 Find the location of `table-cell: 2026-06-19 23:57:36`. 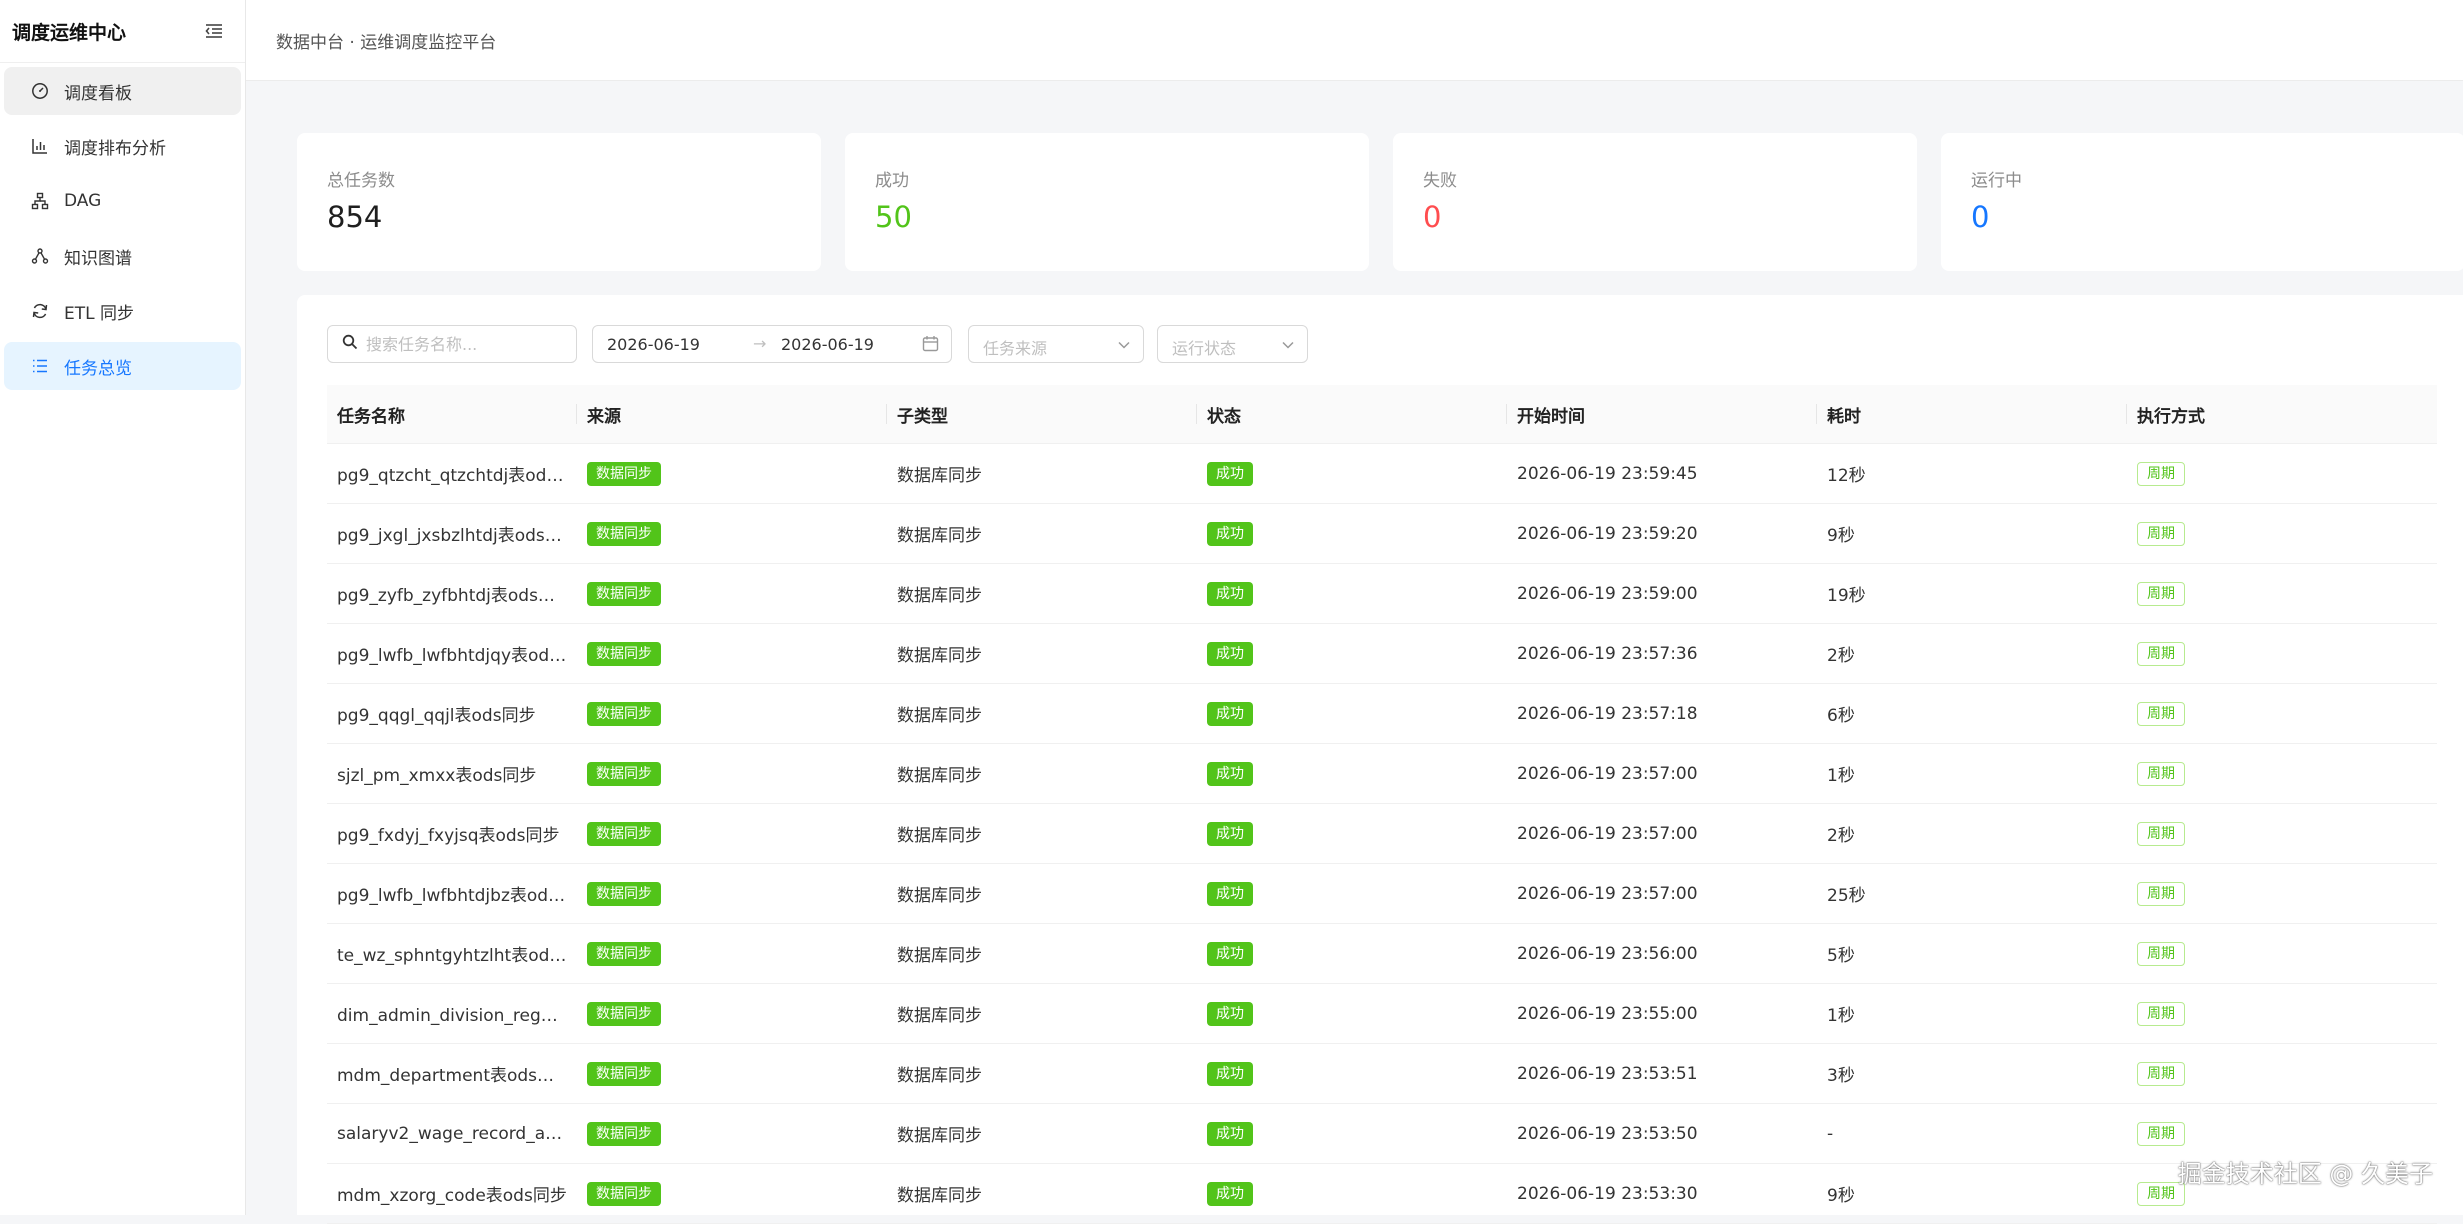

table-cell: 2026-06-19 23:57:36 is located at coordinates (1662, 653).